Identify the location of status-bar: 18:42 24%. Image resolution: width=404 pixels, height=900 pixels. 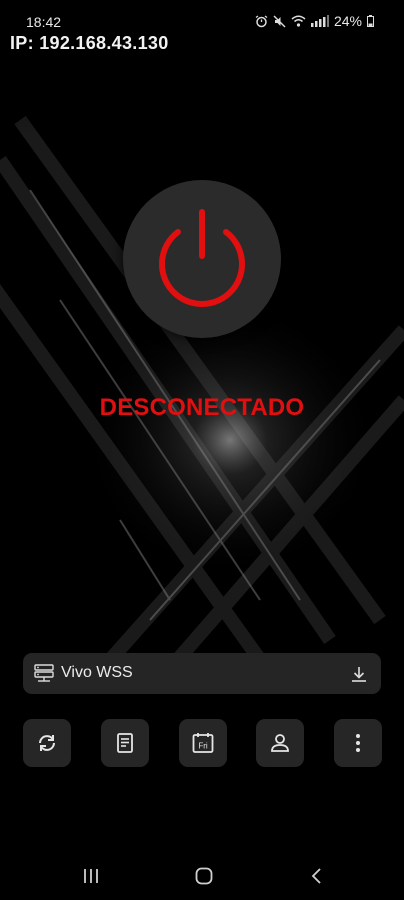
(202, 17).